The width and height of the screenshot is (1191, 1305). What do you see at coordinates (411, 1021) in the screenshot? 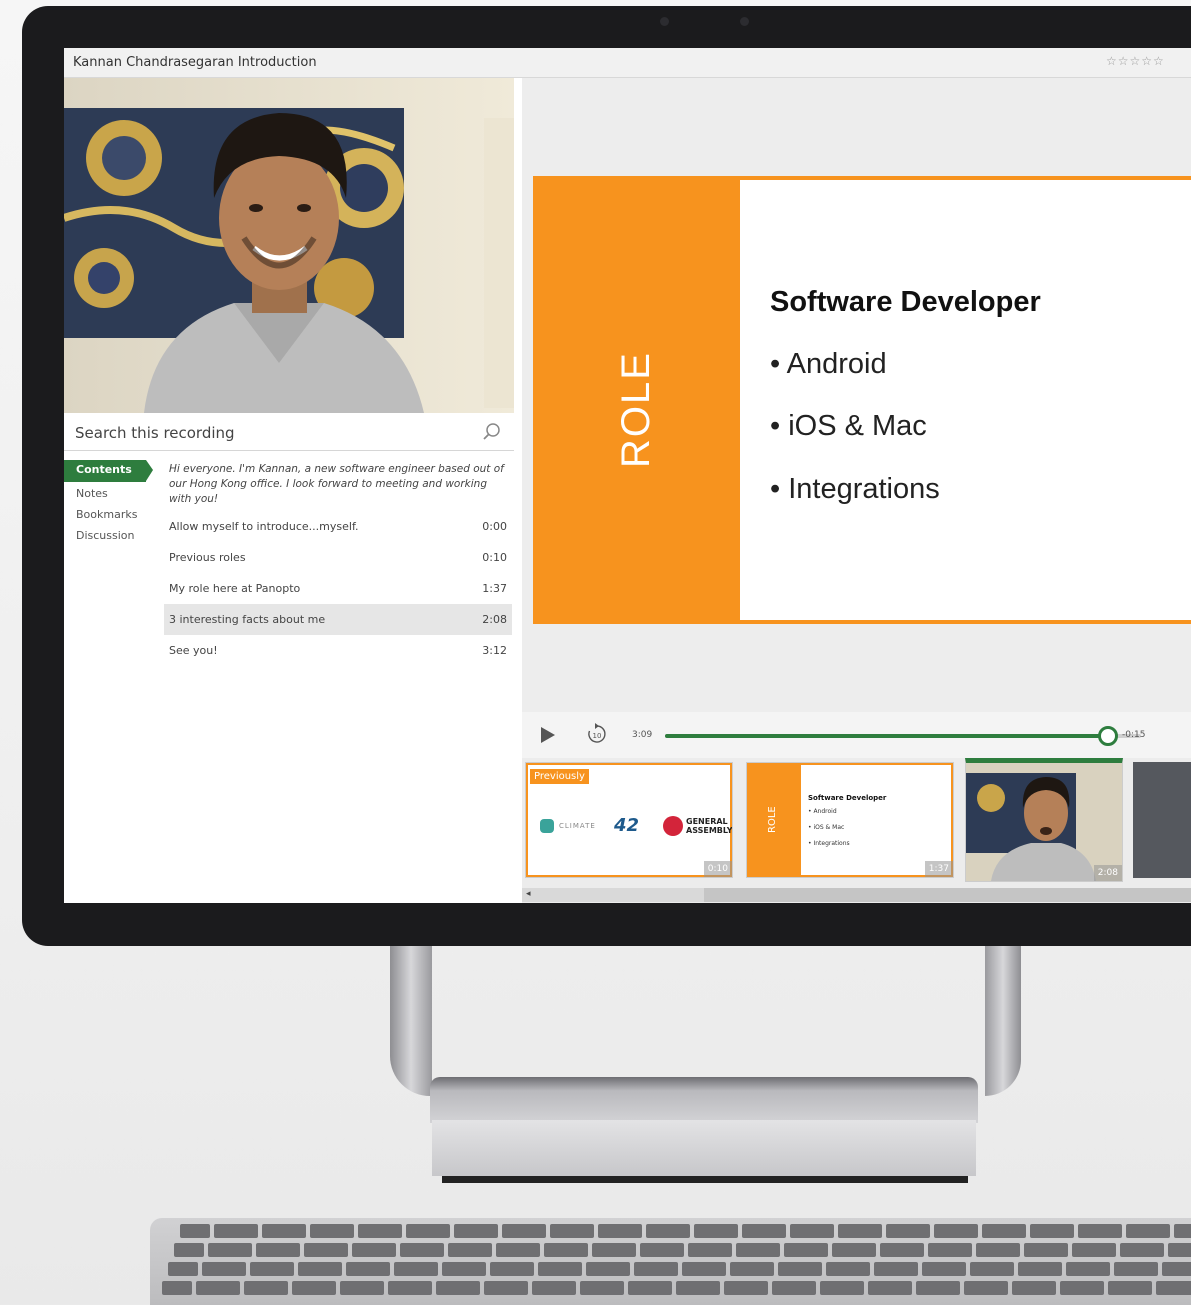
I see `stand-arm-left` at bounding box center [411, 1021].